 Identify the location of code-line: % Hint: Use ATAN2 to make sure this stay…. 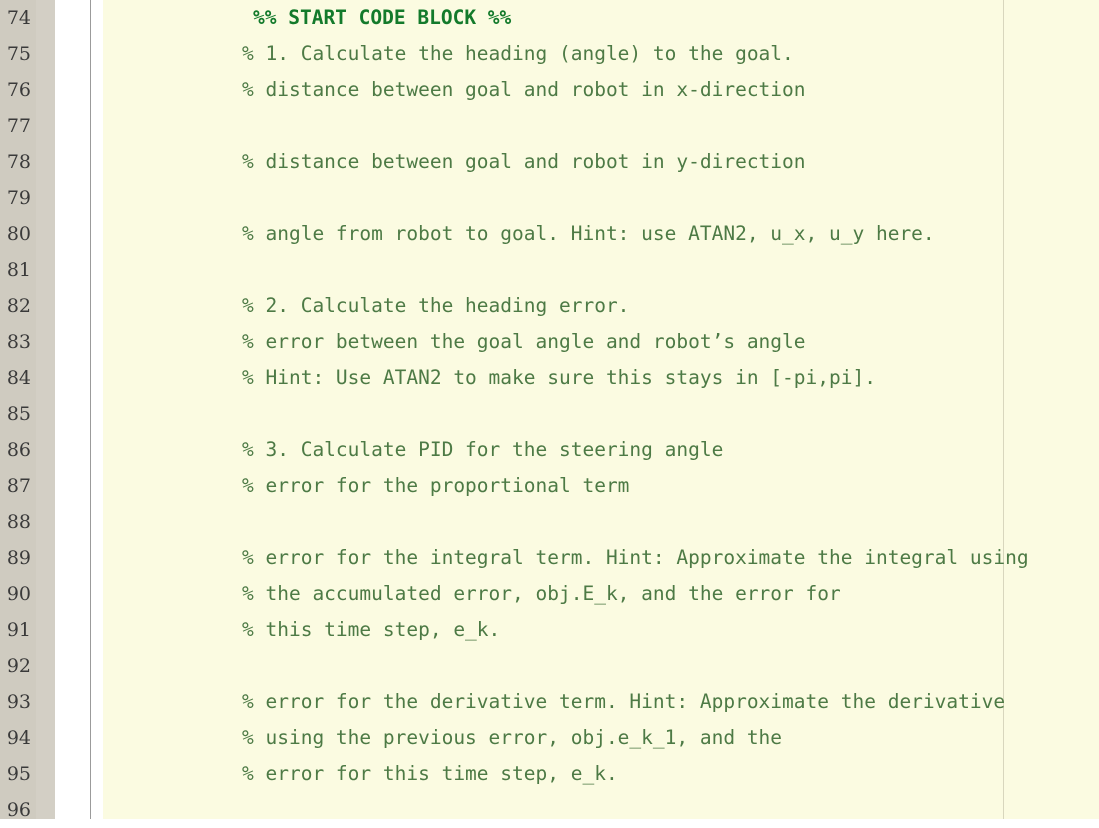
(601, 378).